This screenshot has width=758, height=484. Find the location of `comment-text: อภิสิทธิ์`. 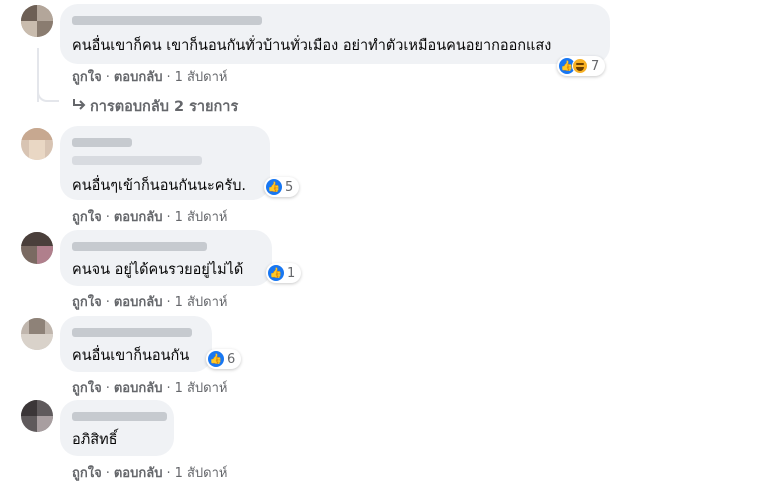

comment-text: อภิสิทธิ์ is located at coordinates (95, 440).